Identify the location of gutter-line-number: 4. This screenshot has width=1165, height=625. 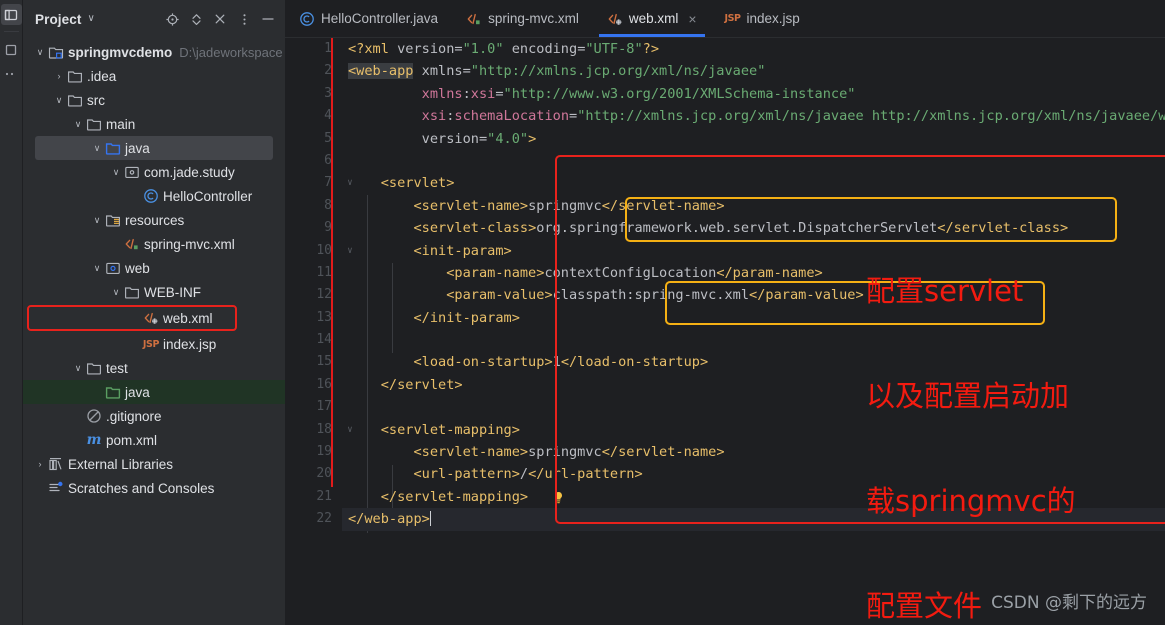
(313, 116).